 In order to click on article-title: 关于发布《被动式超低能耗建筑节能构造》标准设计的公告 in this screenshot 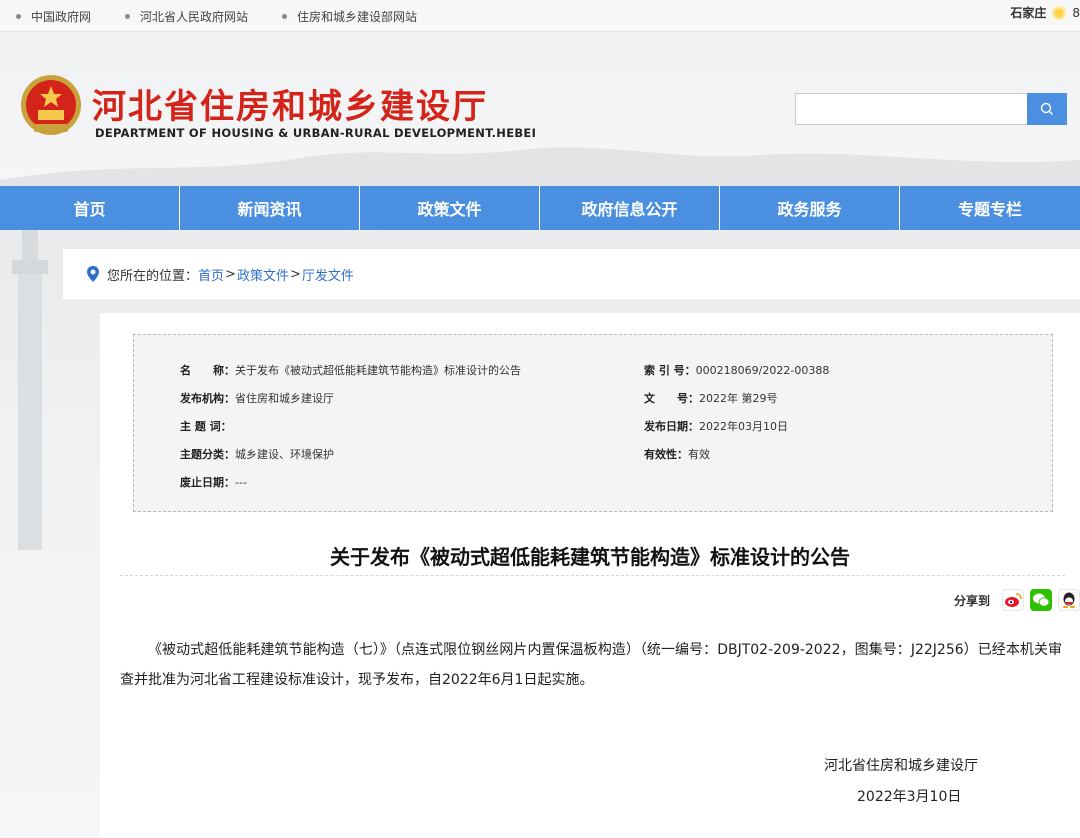, I will do `click(590, 557)`.